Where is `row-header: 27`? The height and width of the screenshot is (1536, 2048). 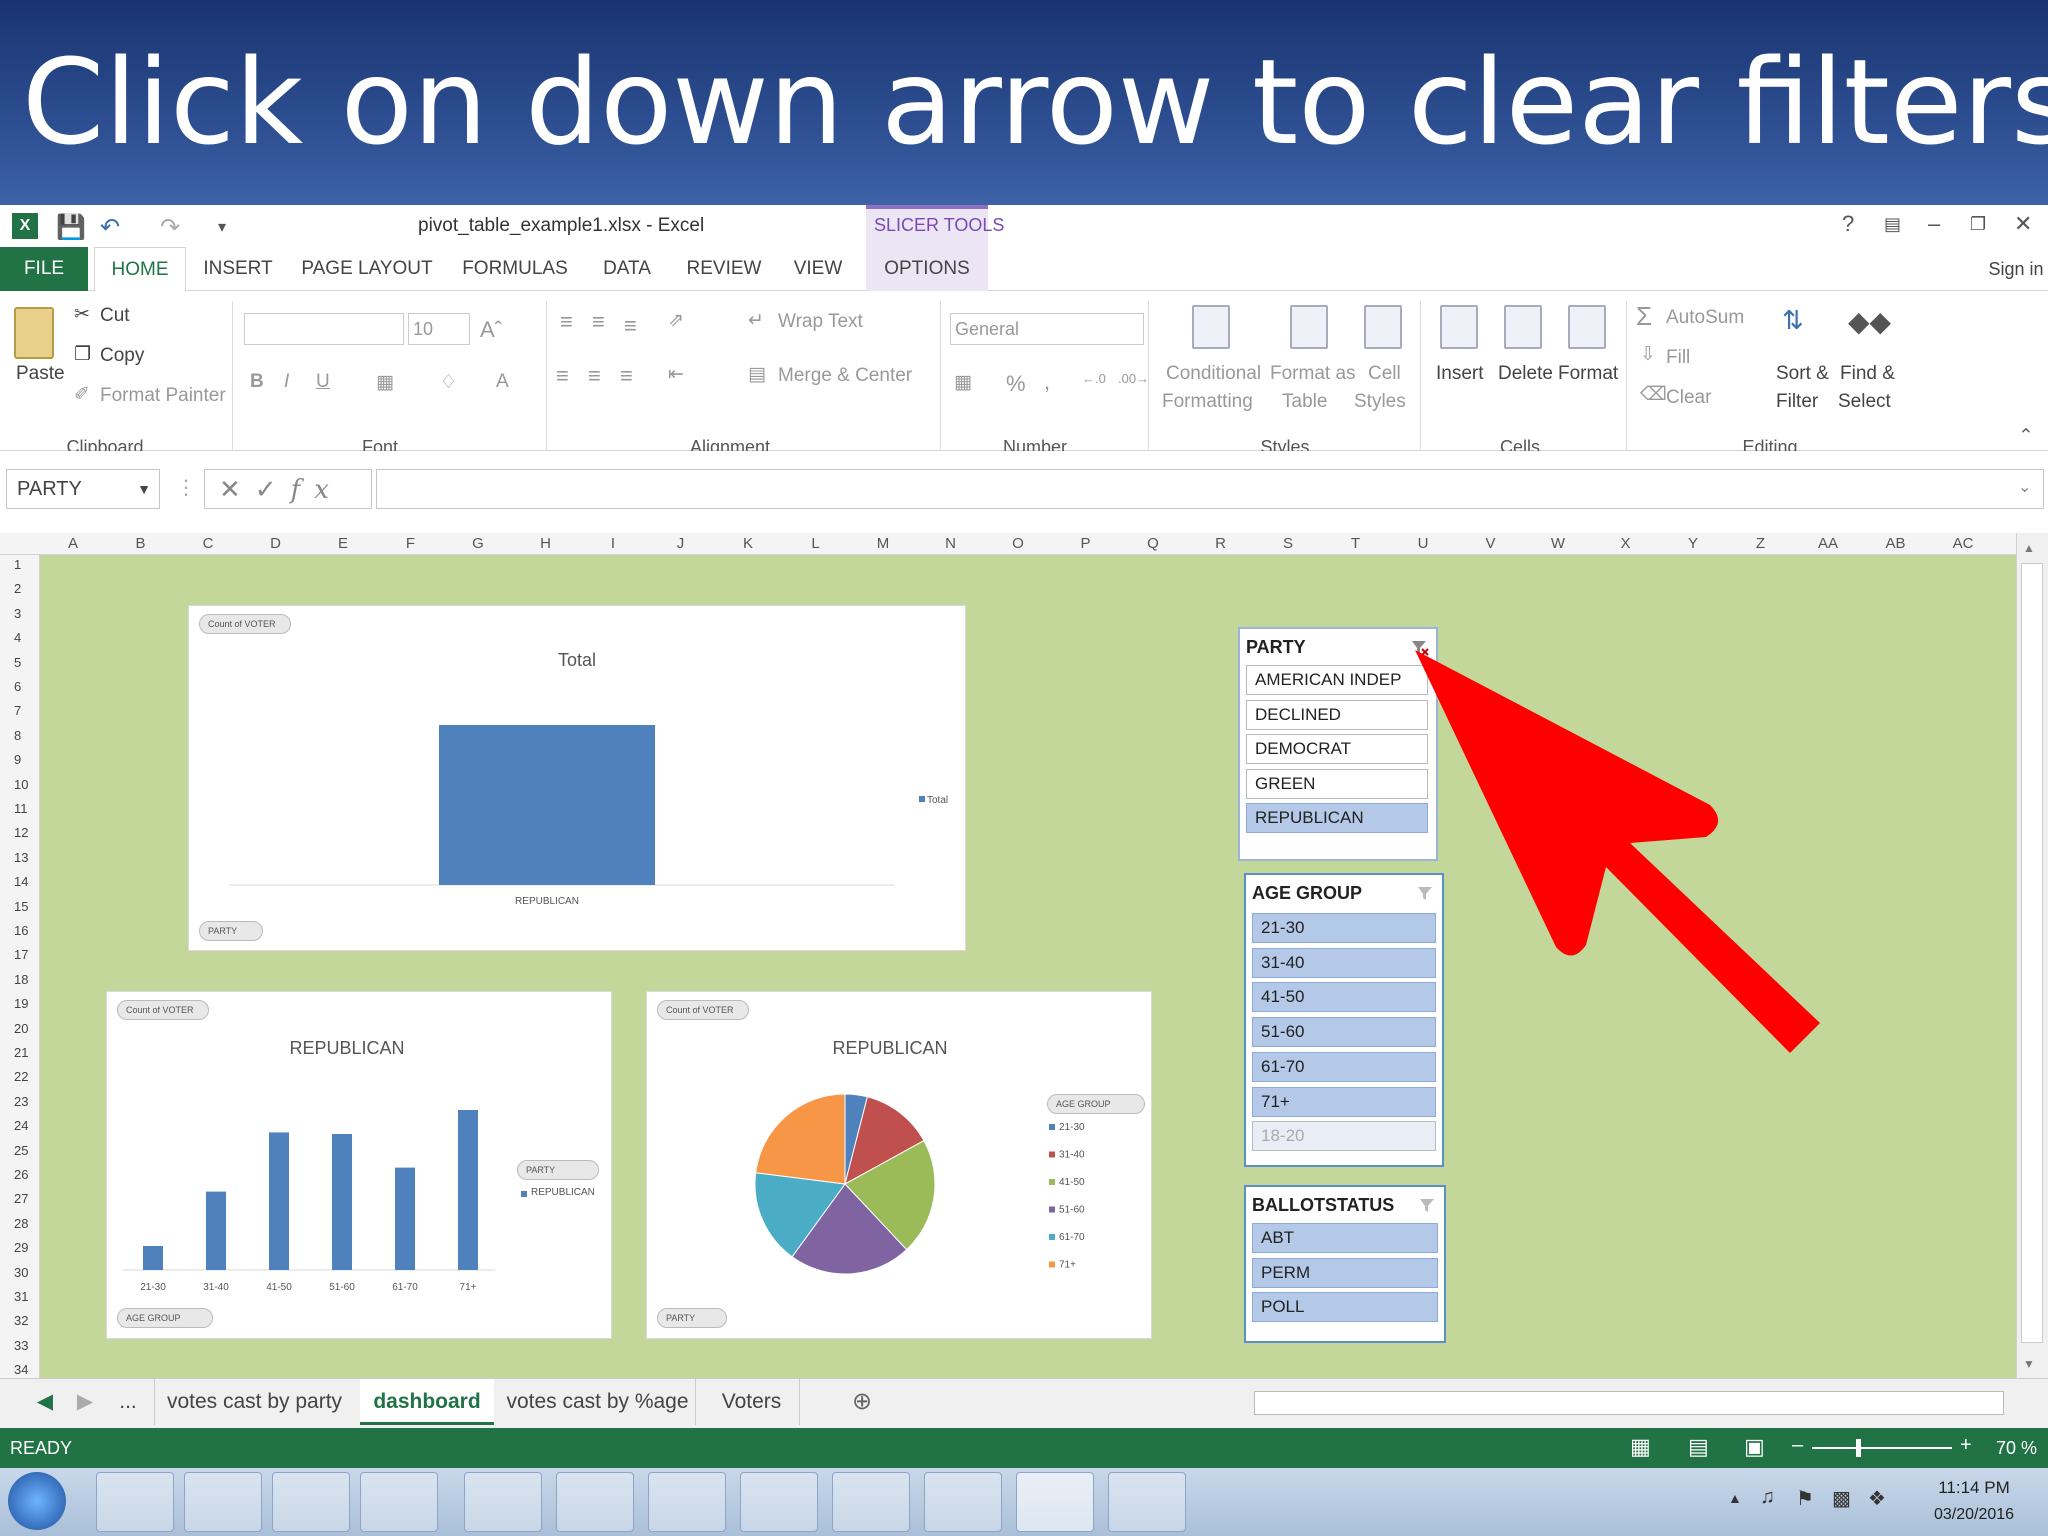 row-header: 27 is located at coordinates (20, 1198).